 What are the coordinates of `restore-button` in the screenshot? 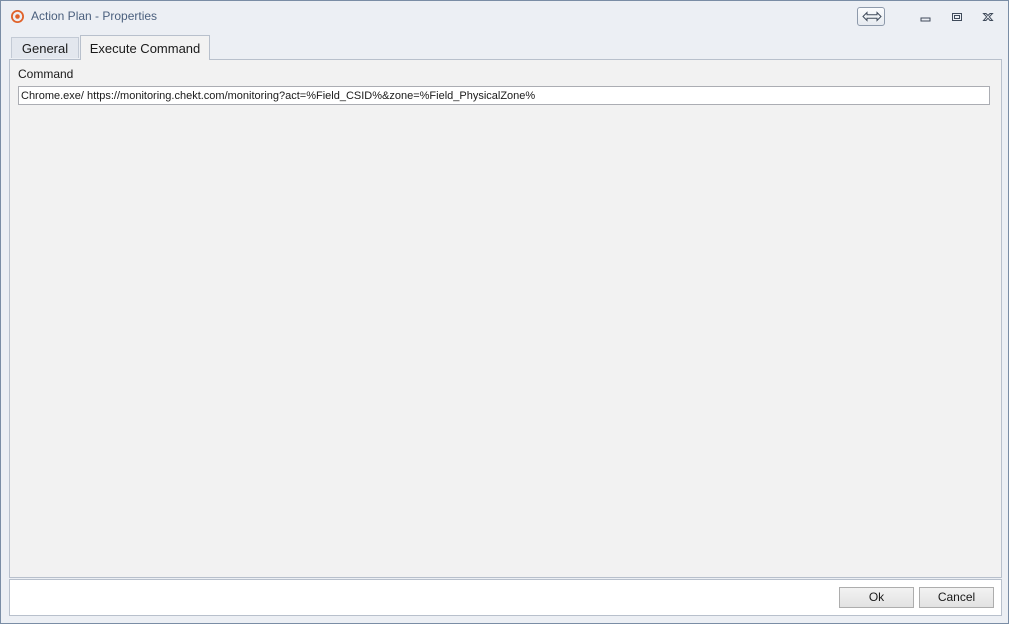 It's located at (957, 17).